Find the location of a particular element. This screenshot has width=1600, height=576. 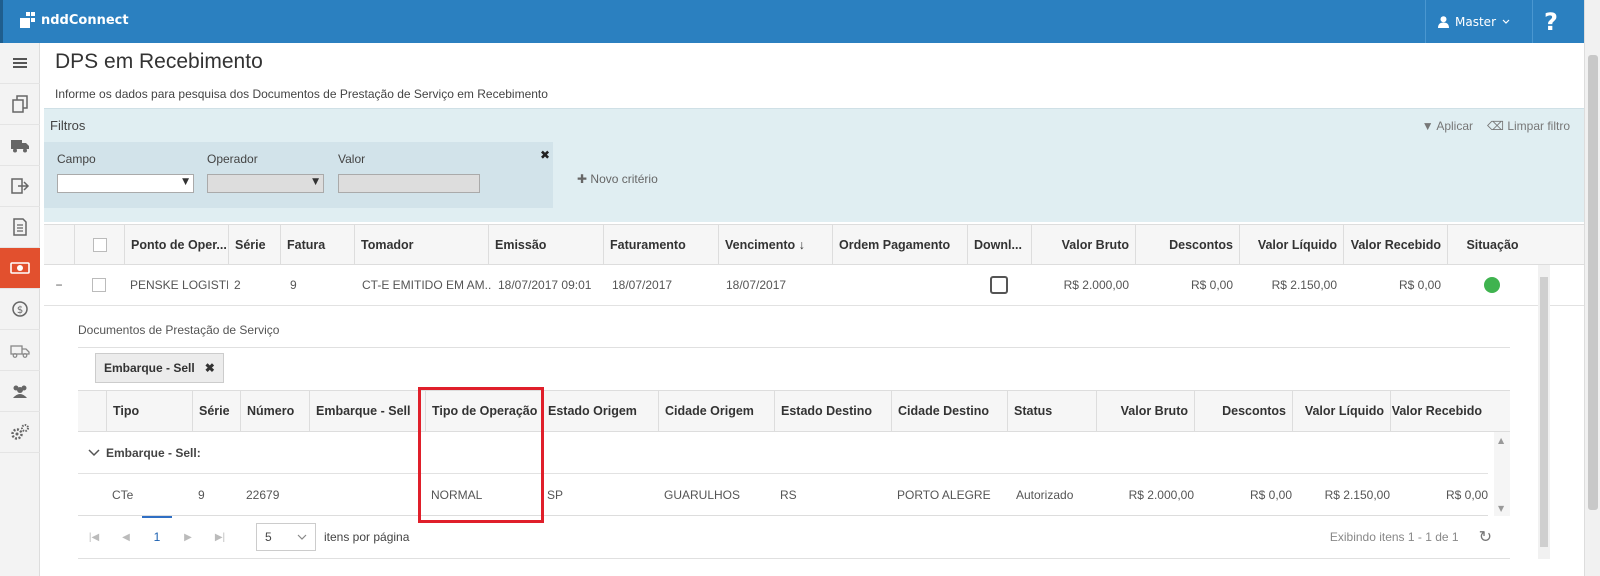

sub-col-estado-origem: Estado Origem is located at coordinates (599, 411).